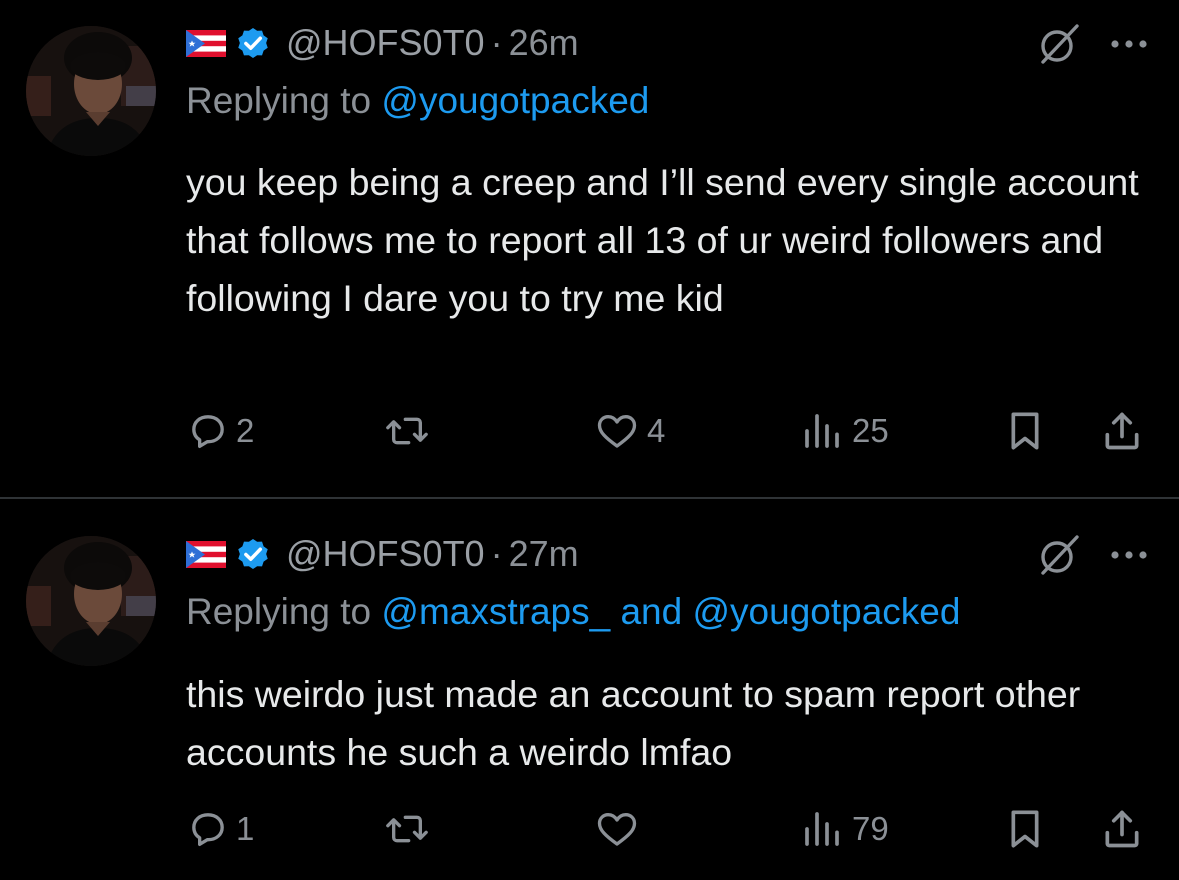  I want to click on timestamp: 26m, so click(544, 43).